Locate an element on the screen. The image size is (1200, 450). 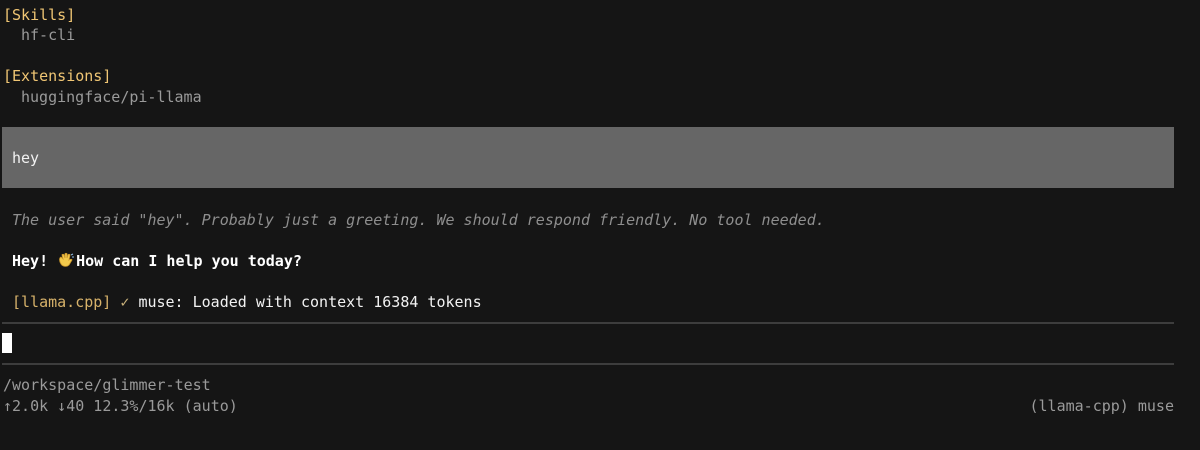
working-directory: /workspace/glimmer-test is located at coordinates (107, 385).